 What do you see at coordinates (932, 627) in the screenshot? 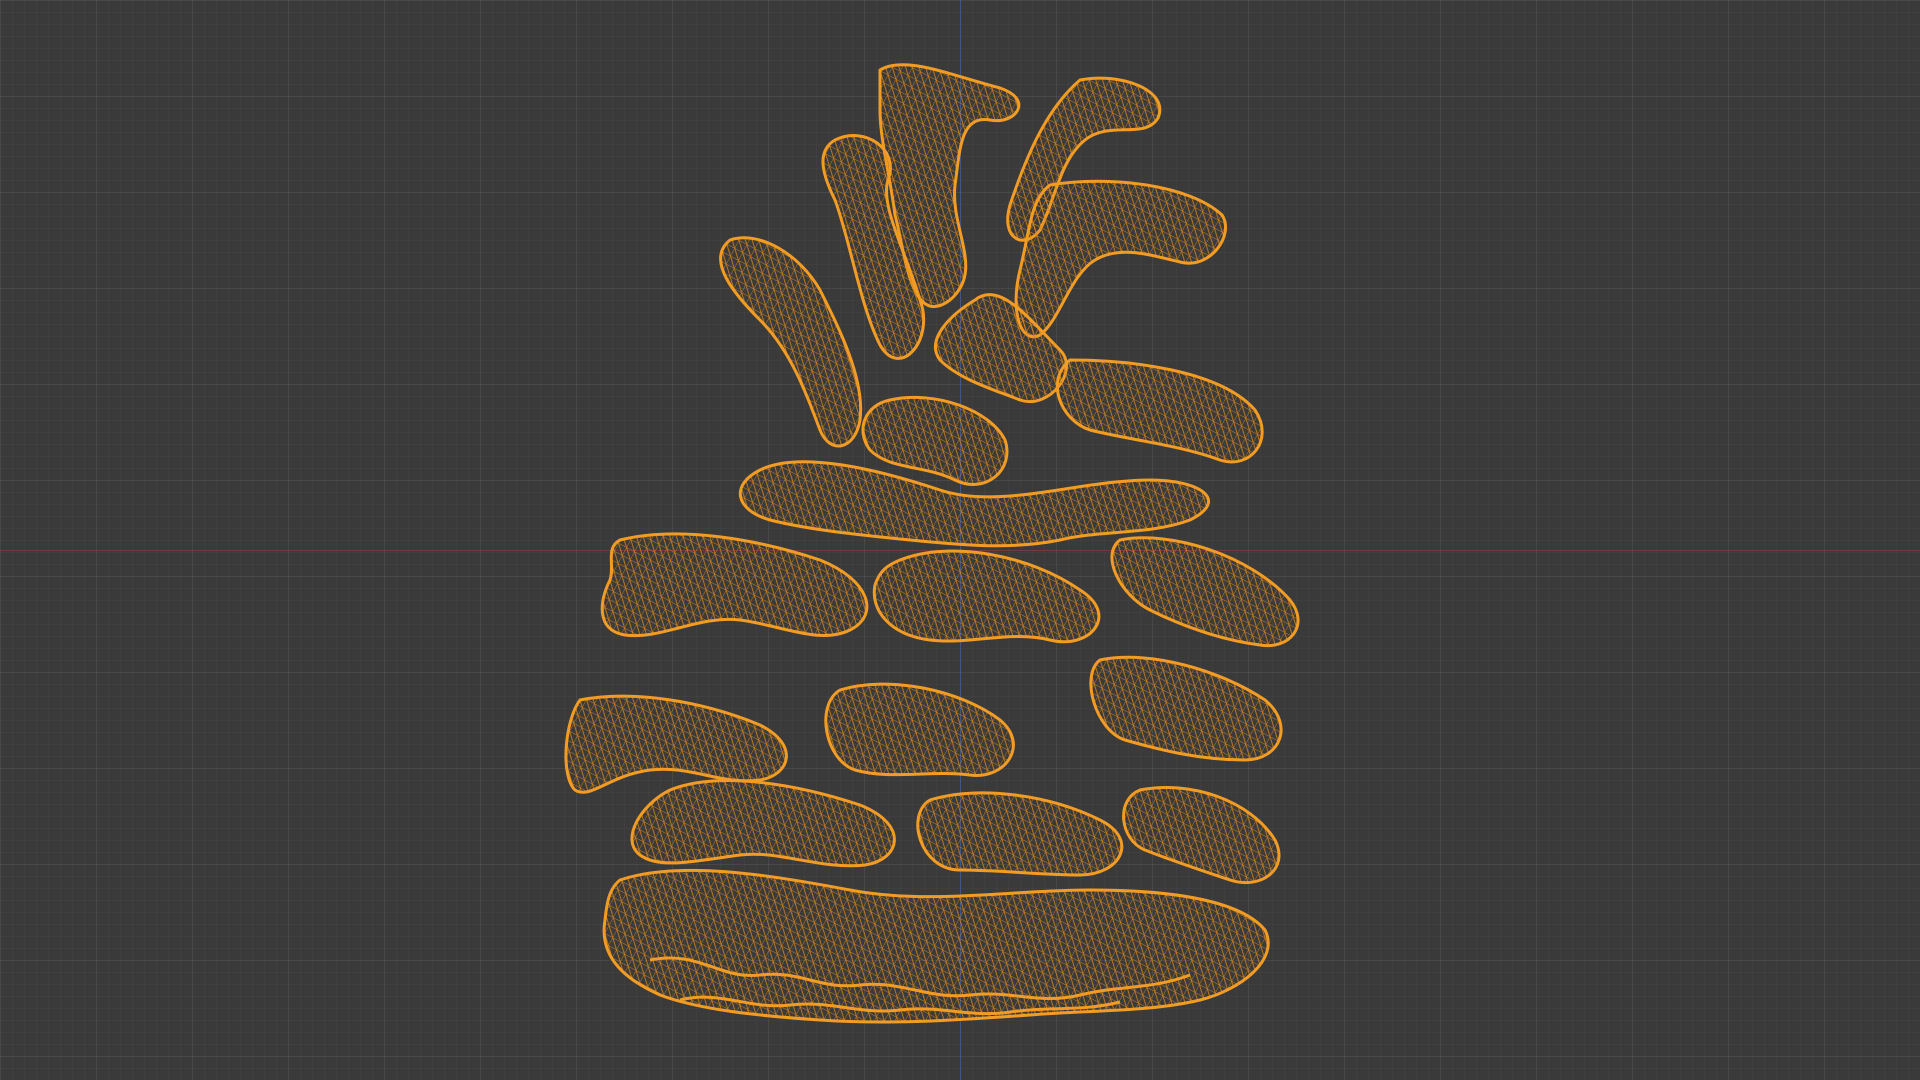
I see `cone-middle-scales` at bounding box center [932, 627].